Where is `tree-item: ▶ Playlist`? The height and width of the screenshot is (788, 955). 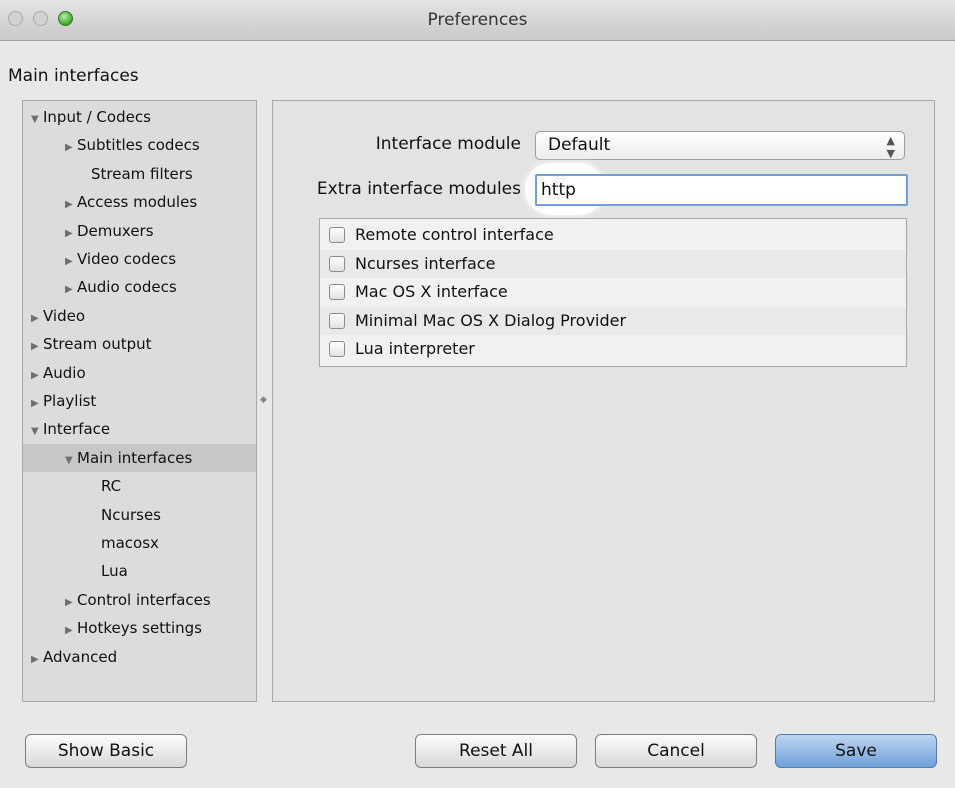 tree-item: ▶ Playlist is located at coordinates (139, 401).